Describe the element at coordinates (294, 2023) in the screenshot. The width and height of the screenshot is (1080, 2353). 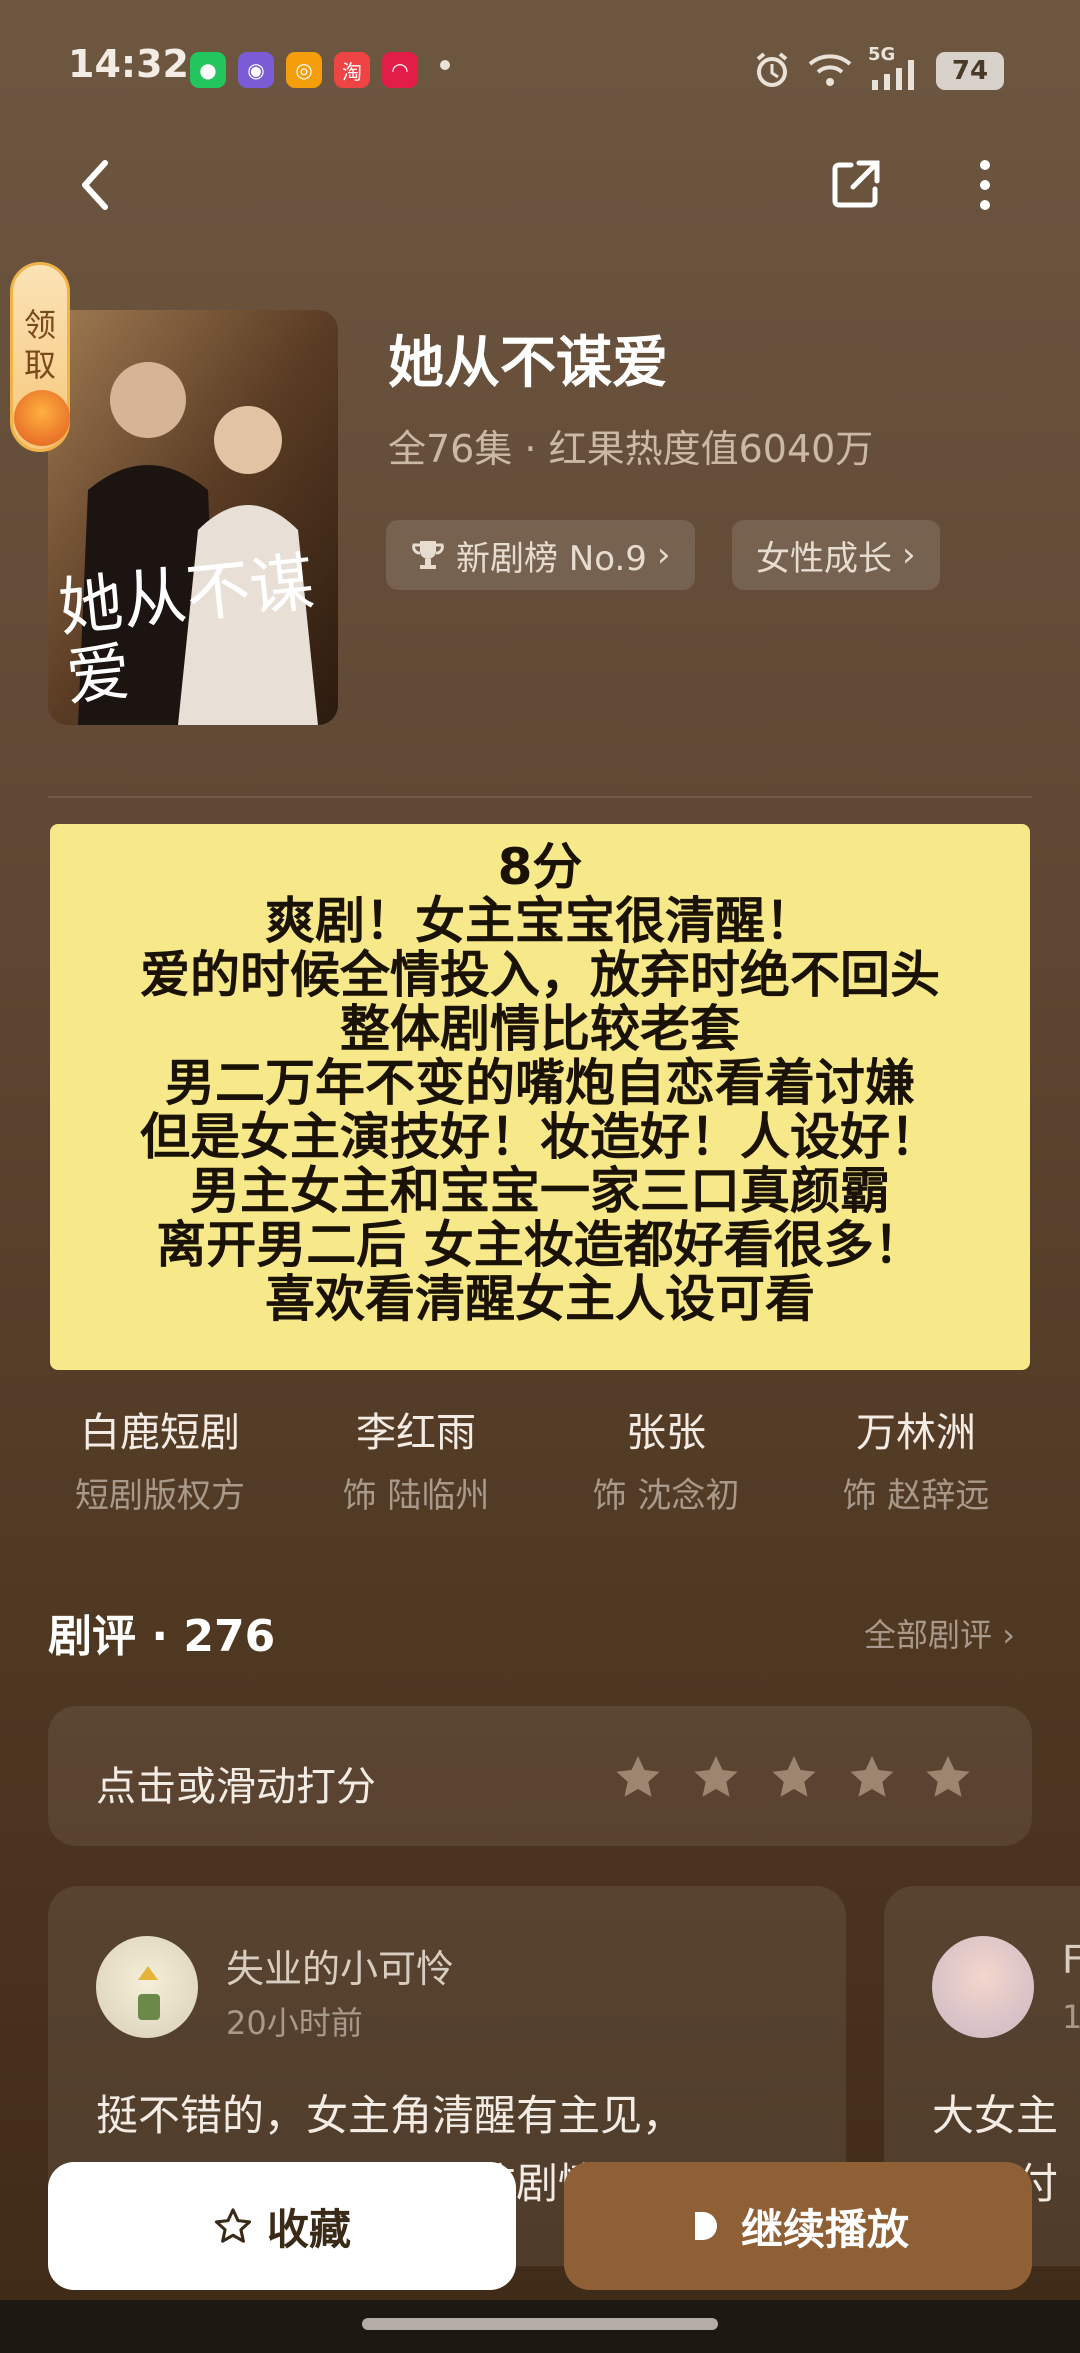
I see `review-time: 20小时前` at that location.